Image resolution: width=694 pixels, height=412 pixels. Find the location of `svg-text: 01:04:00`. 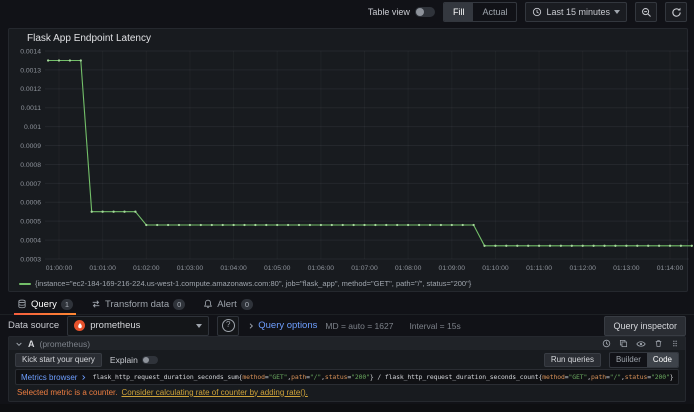

svg-text: 01:04:00 is located at coordinates (233, 268).